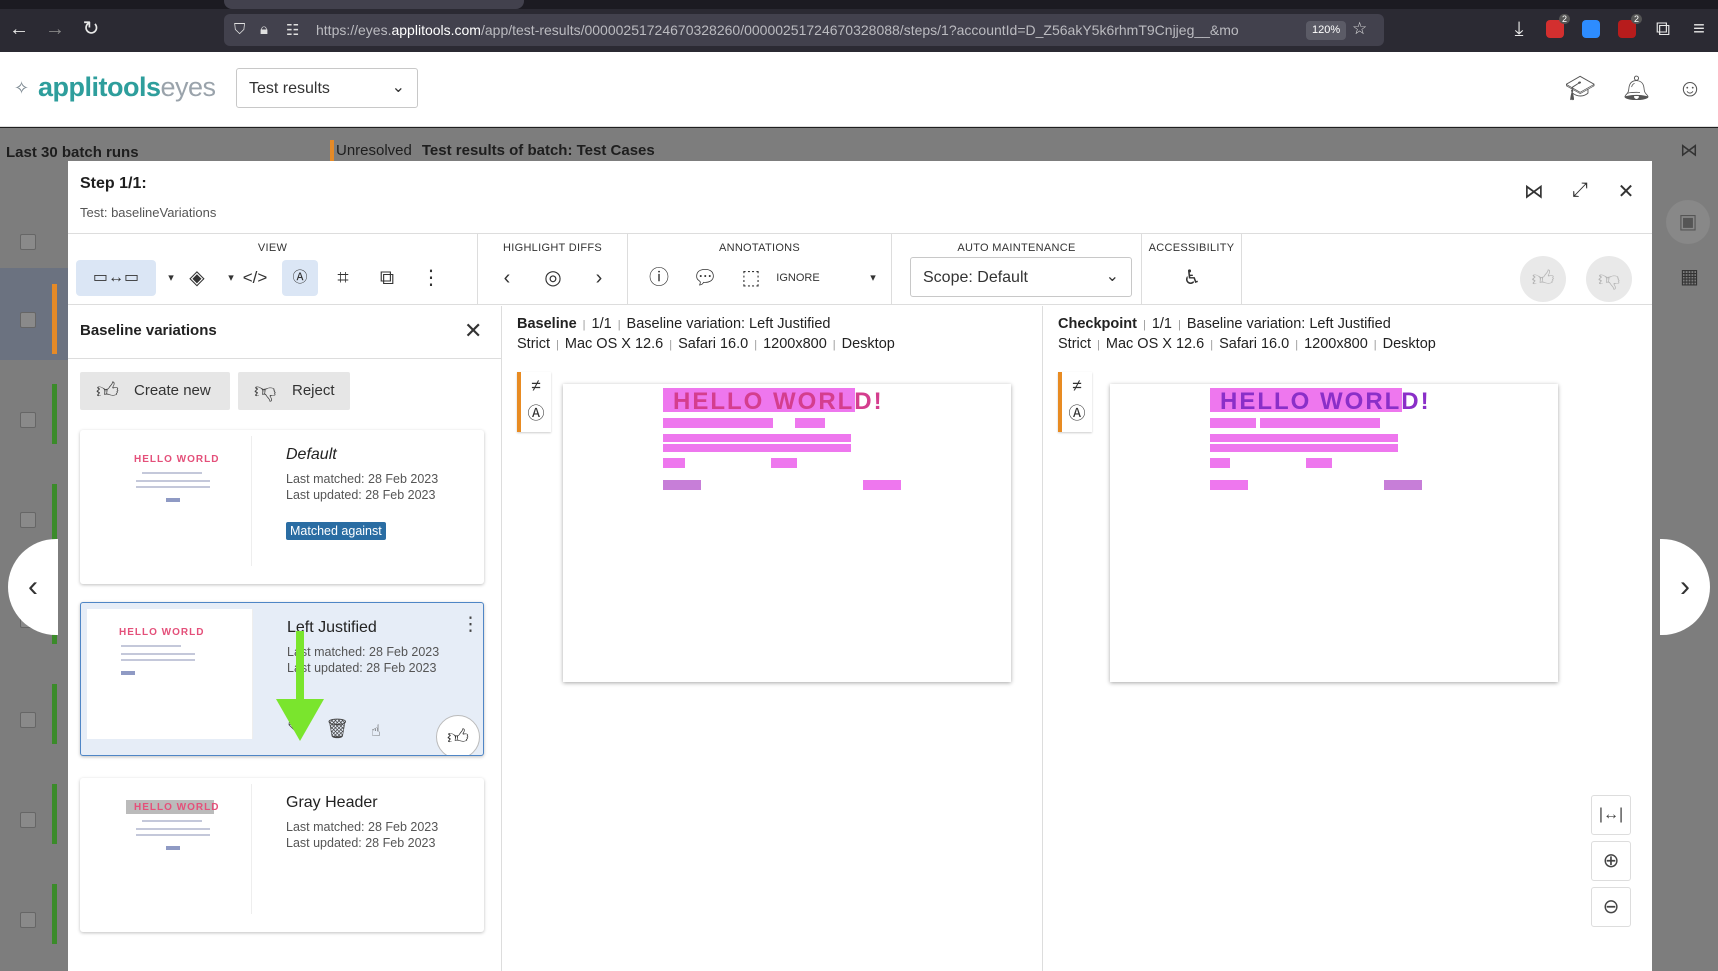 The image size is (1718, 971). I want to click on back-icon: ←, so click(19, 29).